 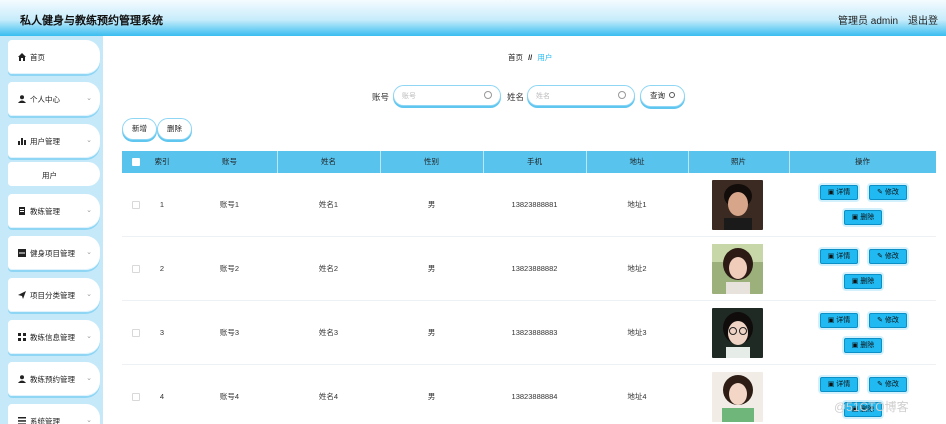 I want to click on query-button: 查询, so click(x=662, y=96).